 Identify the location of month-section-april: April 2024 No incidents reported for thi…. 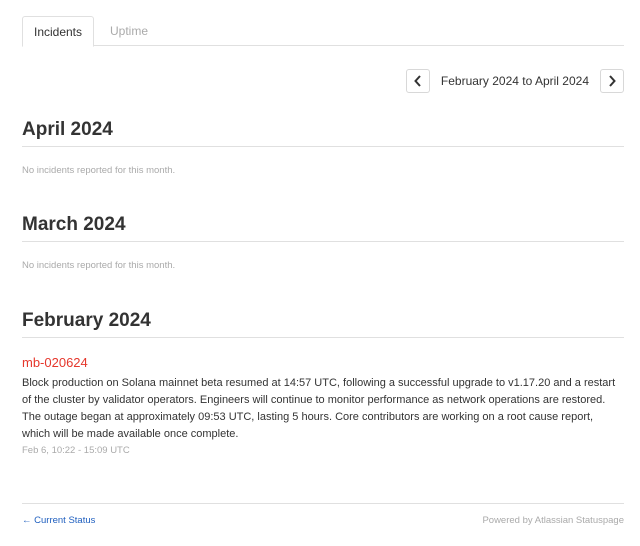
(323, 147).